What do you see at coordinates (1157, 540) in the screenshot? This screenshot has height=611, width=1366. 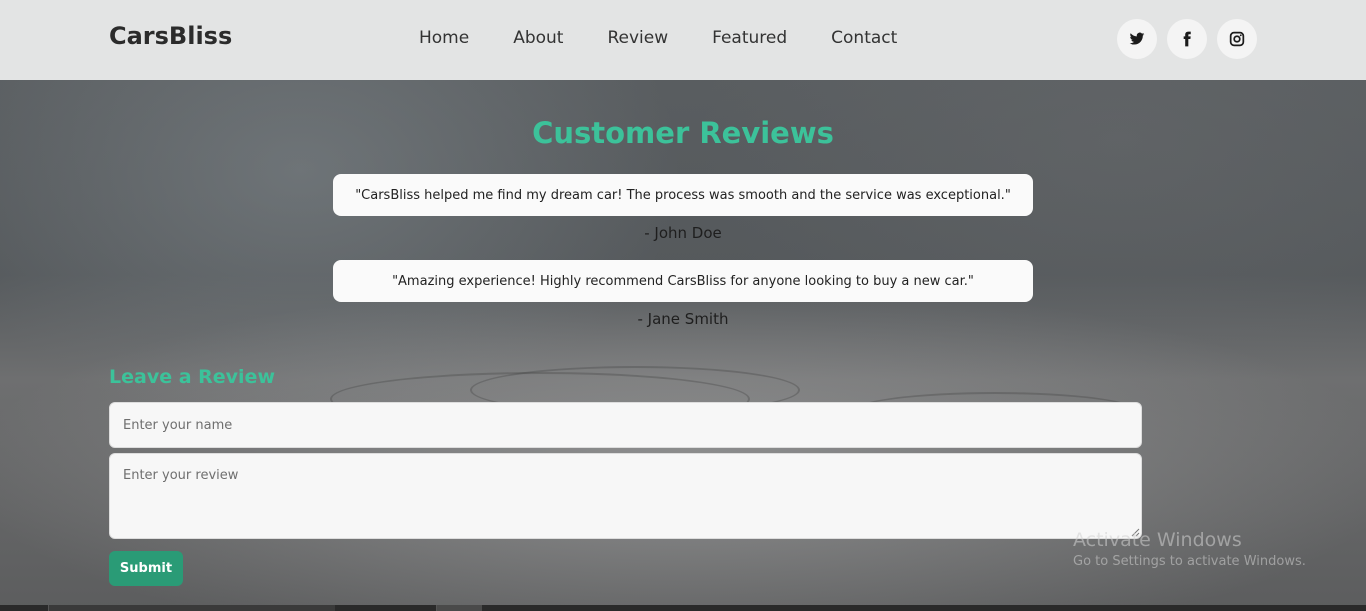 I see `watermark-title: Activate Windows` at bounding box center [1157, 540].